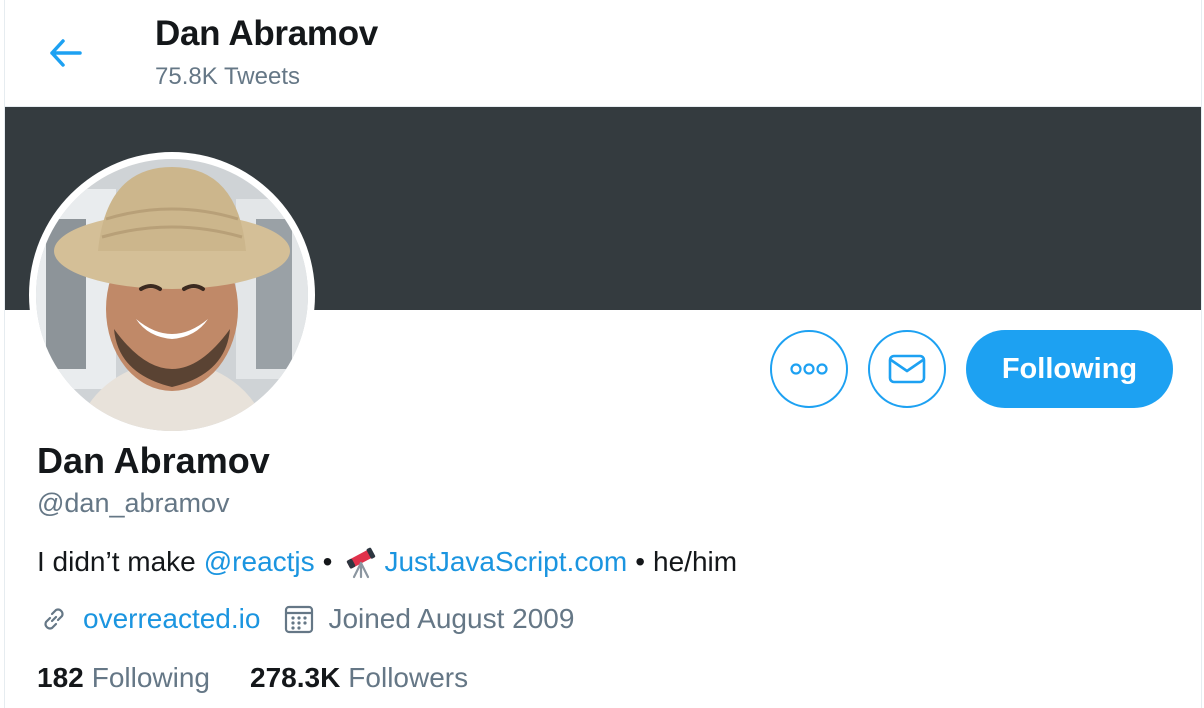 This screenshot has width=1204, height=708. Describe the element at coordinates (60, 677) in the screenshot. I see `following-count: 182` at that location.